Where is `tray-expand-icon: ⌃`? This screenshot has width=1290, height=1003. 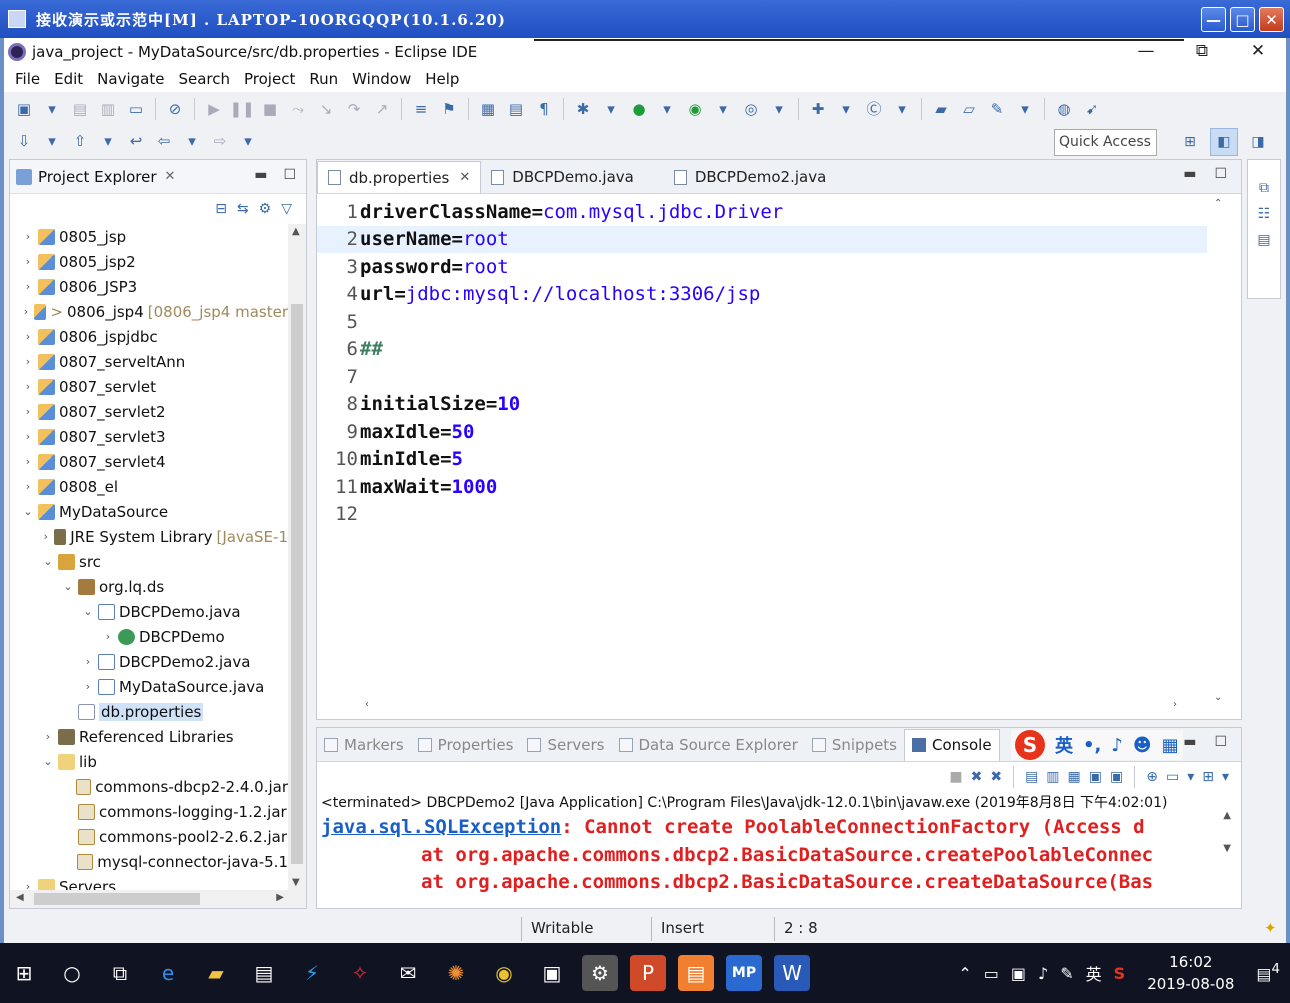
tray-expand-icon: ⌃ is located at coordinates (964, 973).